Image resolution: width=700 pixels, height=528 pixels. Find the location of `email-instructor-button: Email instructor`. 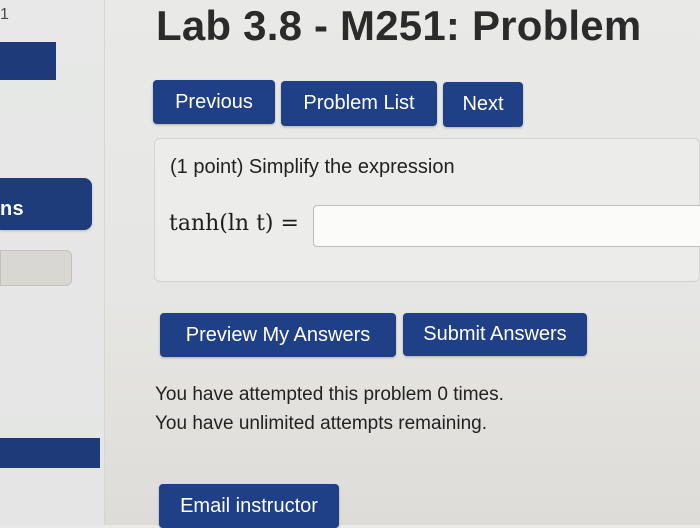

email-instructor-button: Email instructor is located at coordinates (249, 506).